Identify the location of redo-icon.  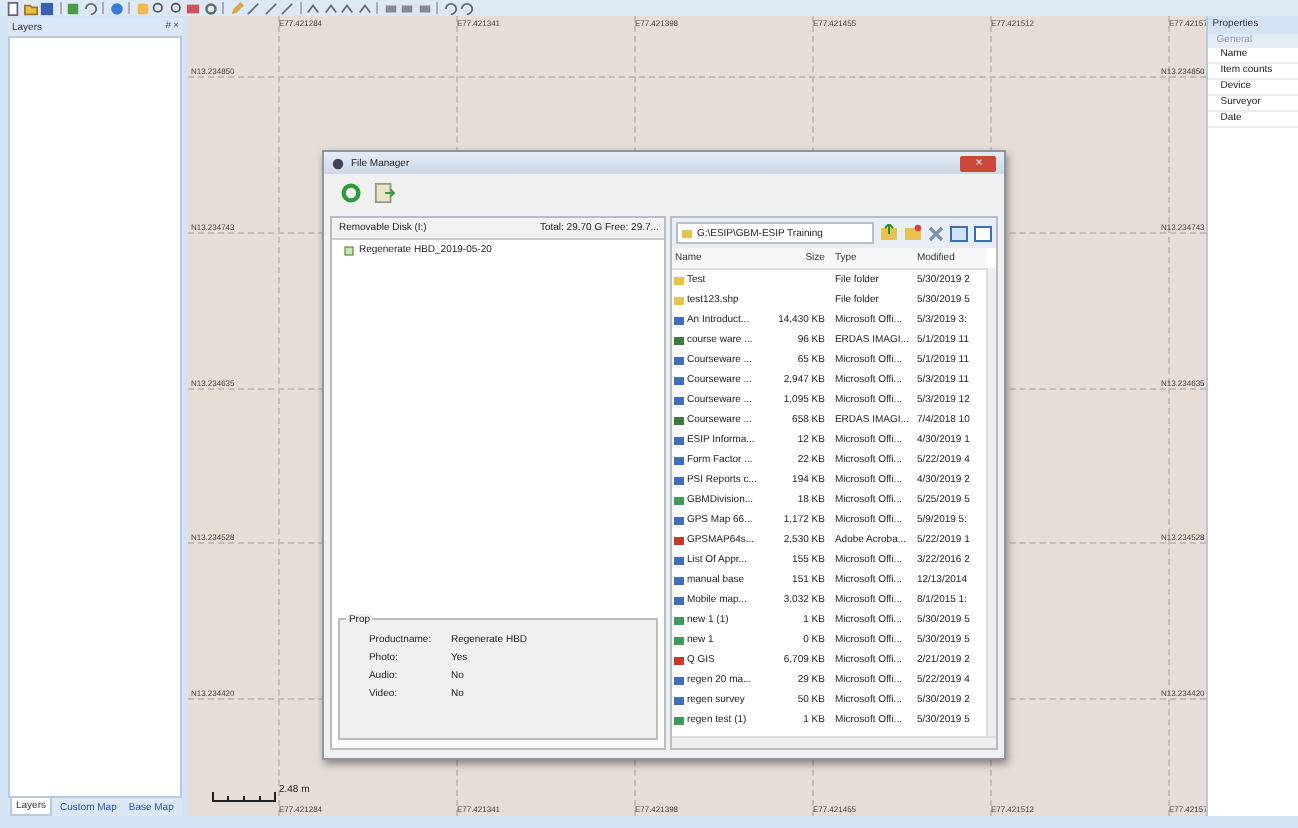
(467, 8).